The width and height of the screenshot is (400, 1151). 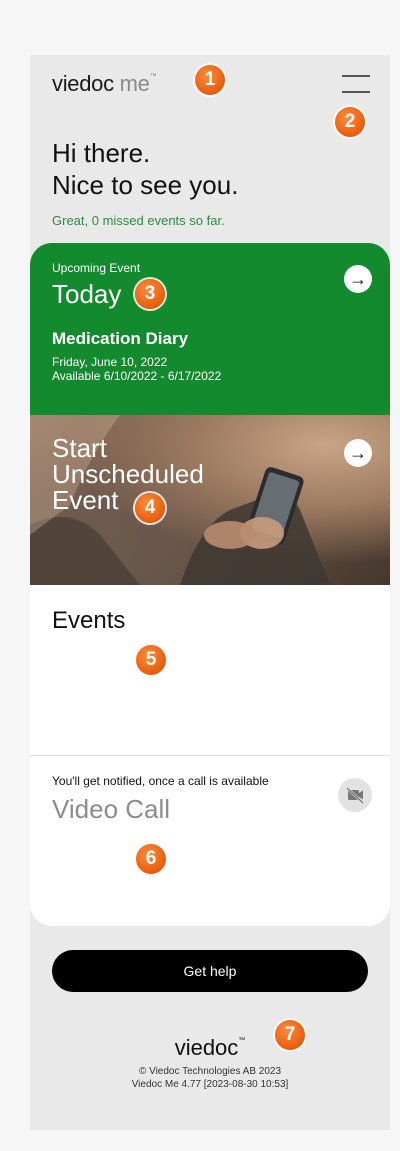 I want to click on upcoming-event-label: Upcoming Event, so click(x=96, y=268).